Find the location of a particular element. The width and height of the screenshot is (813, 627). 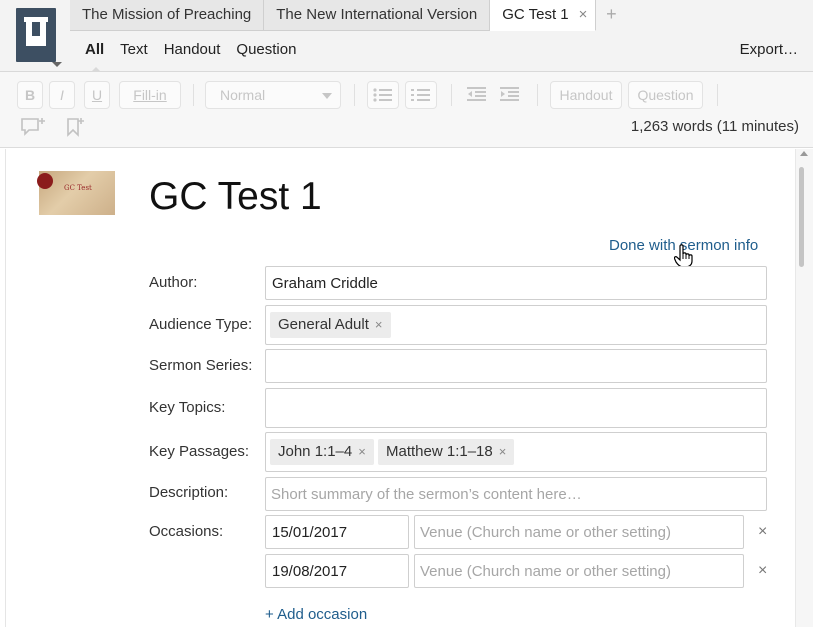

logo-icon is located at coordinates (36, 31).